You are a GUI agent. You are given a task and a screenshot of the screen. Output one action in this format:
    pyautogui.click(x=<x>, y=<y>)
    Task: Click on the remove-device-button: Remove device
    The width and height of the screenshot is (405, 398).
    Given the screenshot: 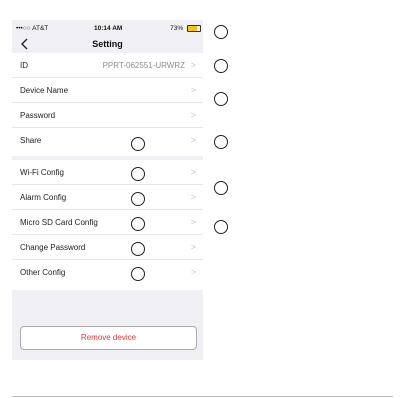 What is the action you would take?
    pyautogui.click(x=108, y=338)
    